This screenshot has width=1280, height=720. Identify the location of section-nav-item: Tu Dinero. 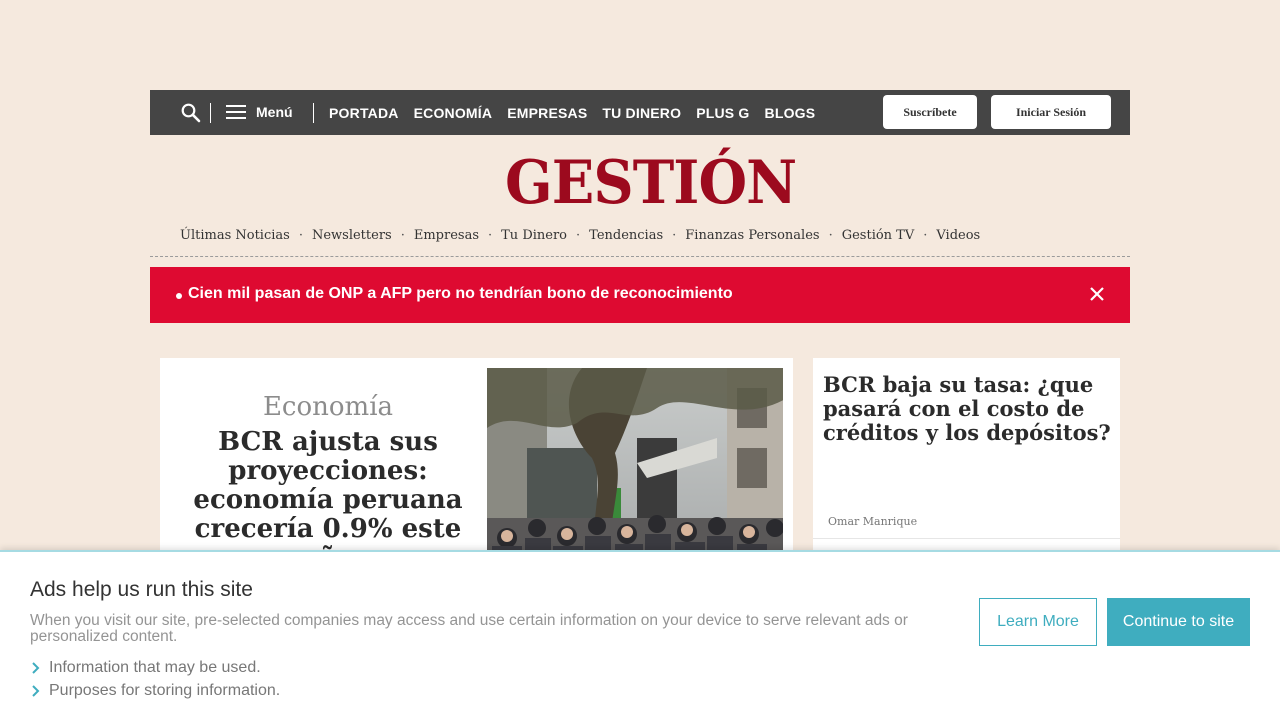
(534, 235).